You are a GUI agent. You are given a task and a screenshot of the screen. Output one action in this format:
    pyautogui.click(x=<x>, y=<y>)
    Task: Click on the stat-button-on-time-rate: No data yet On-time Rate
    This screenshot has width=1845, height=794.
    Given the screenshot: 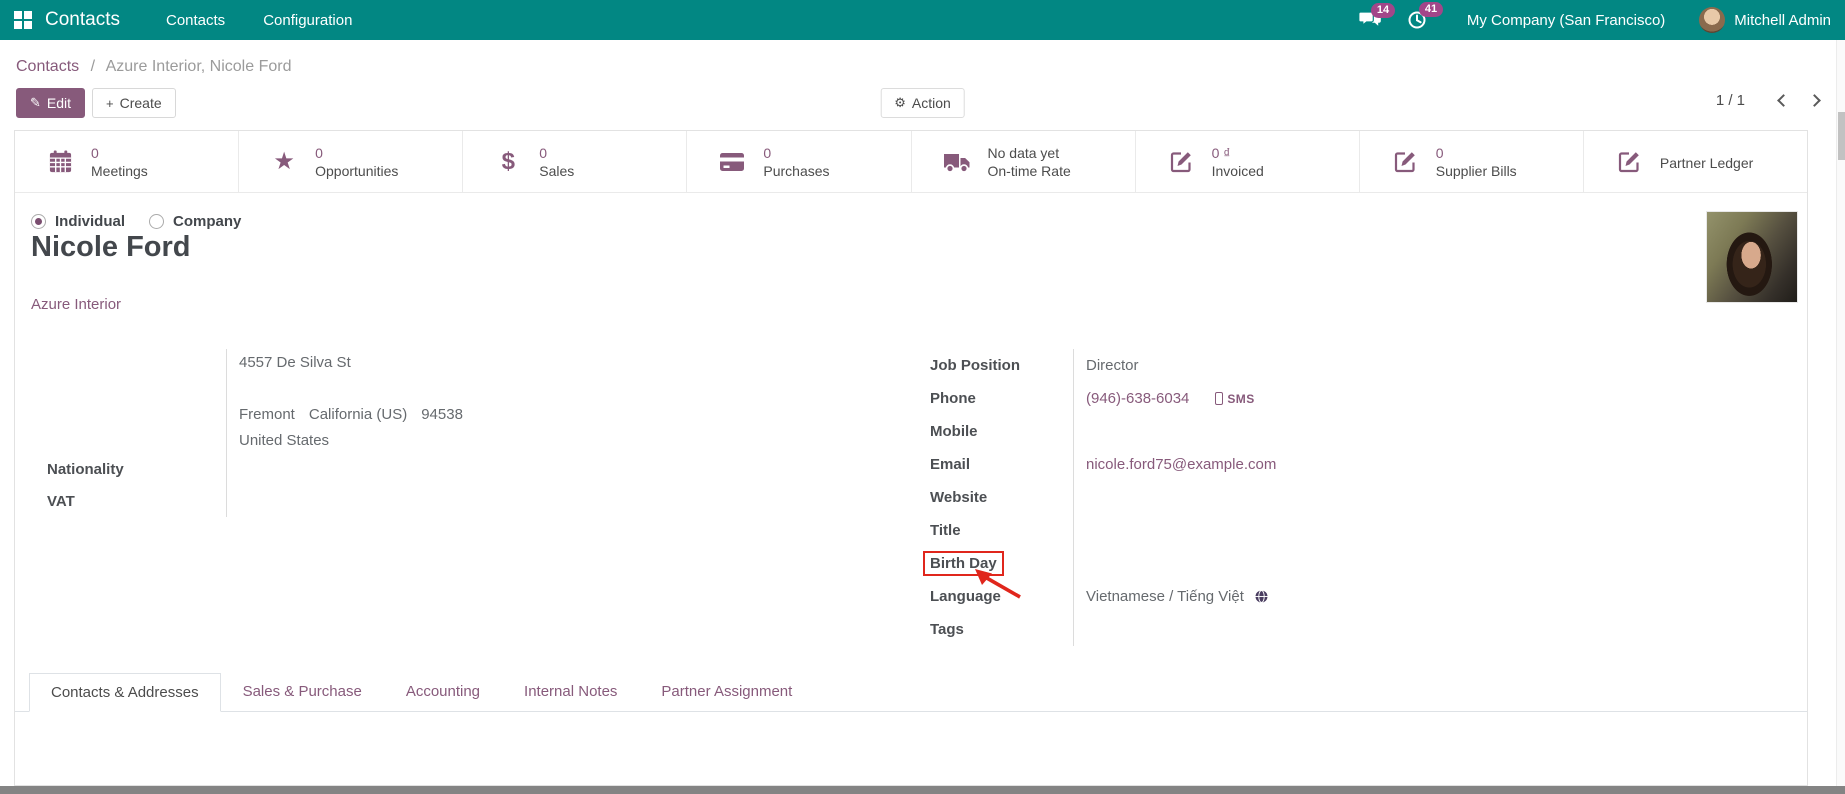 What is the action you would take?
    pyautogui.click(x=1023, y=162)
    